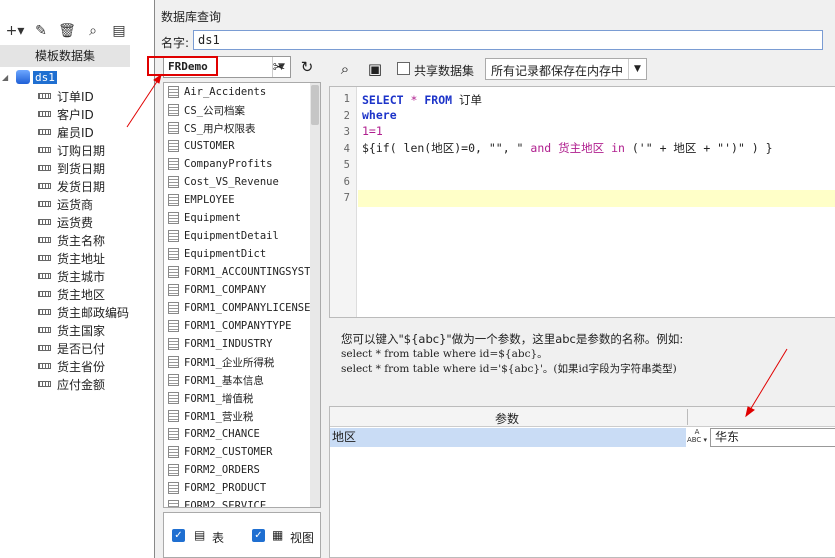 This screenshot has width=835, height=558. Describe the element at coordinates (93, 312) in the screenshot. I see `field-label: 货主邮政编码` at that location.